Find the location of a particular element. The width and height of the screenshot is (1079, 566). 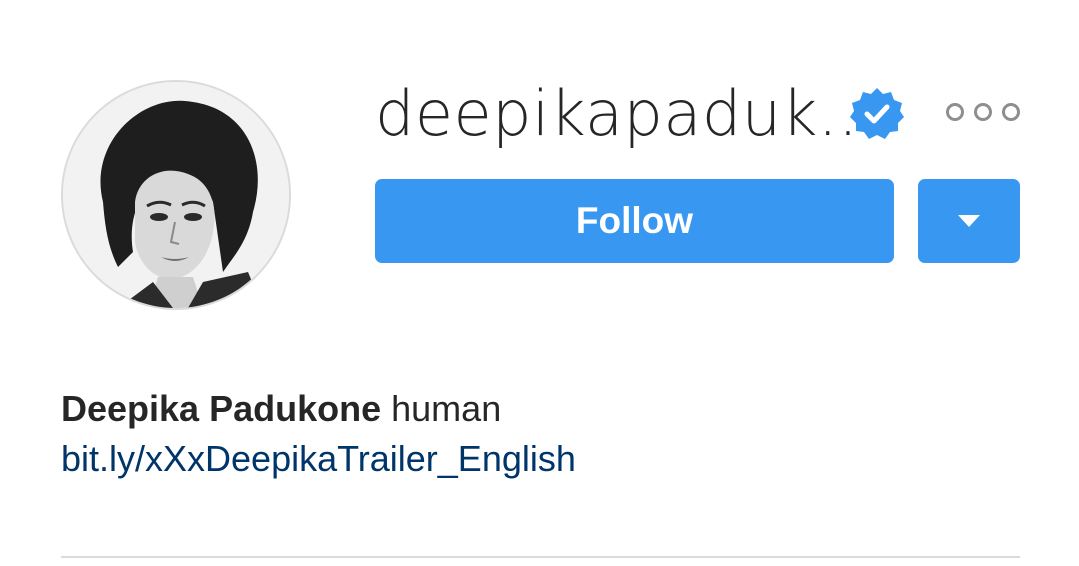

verified-badge-icon is located at coordinates (877, 113).